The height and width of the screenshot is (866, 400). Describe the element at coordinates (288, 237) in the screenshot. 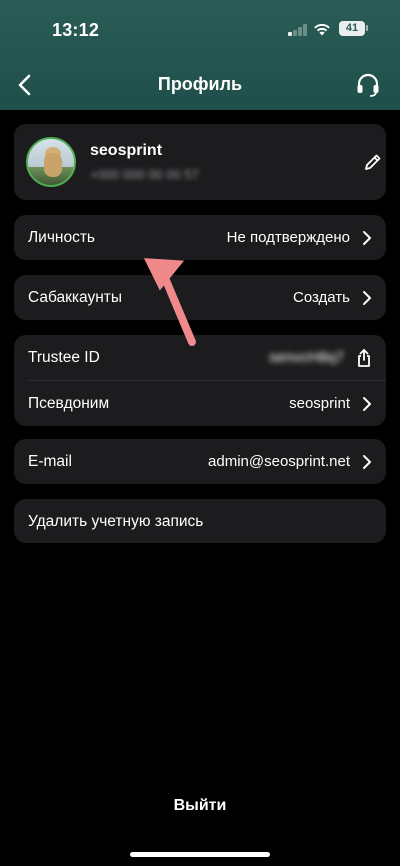

I see `identity-status: Не подтверждено` at that location.